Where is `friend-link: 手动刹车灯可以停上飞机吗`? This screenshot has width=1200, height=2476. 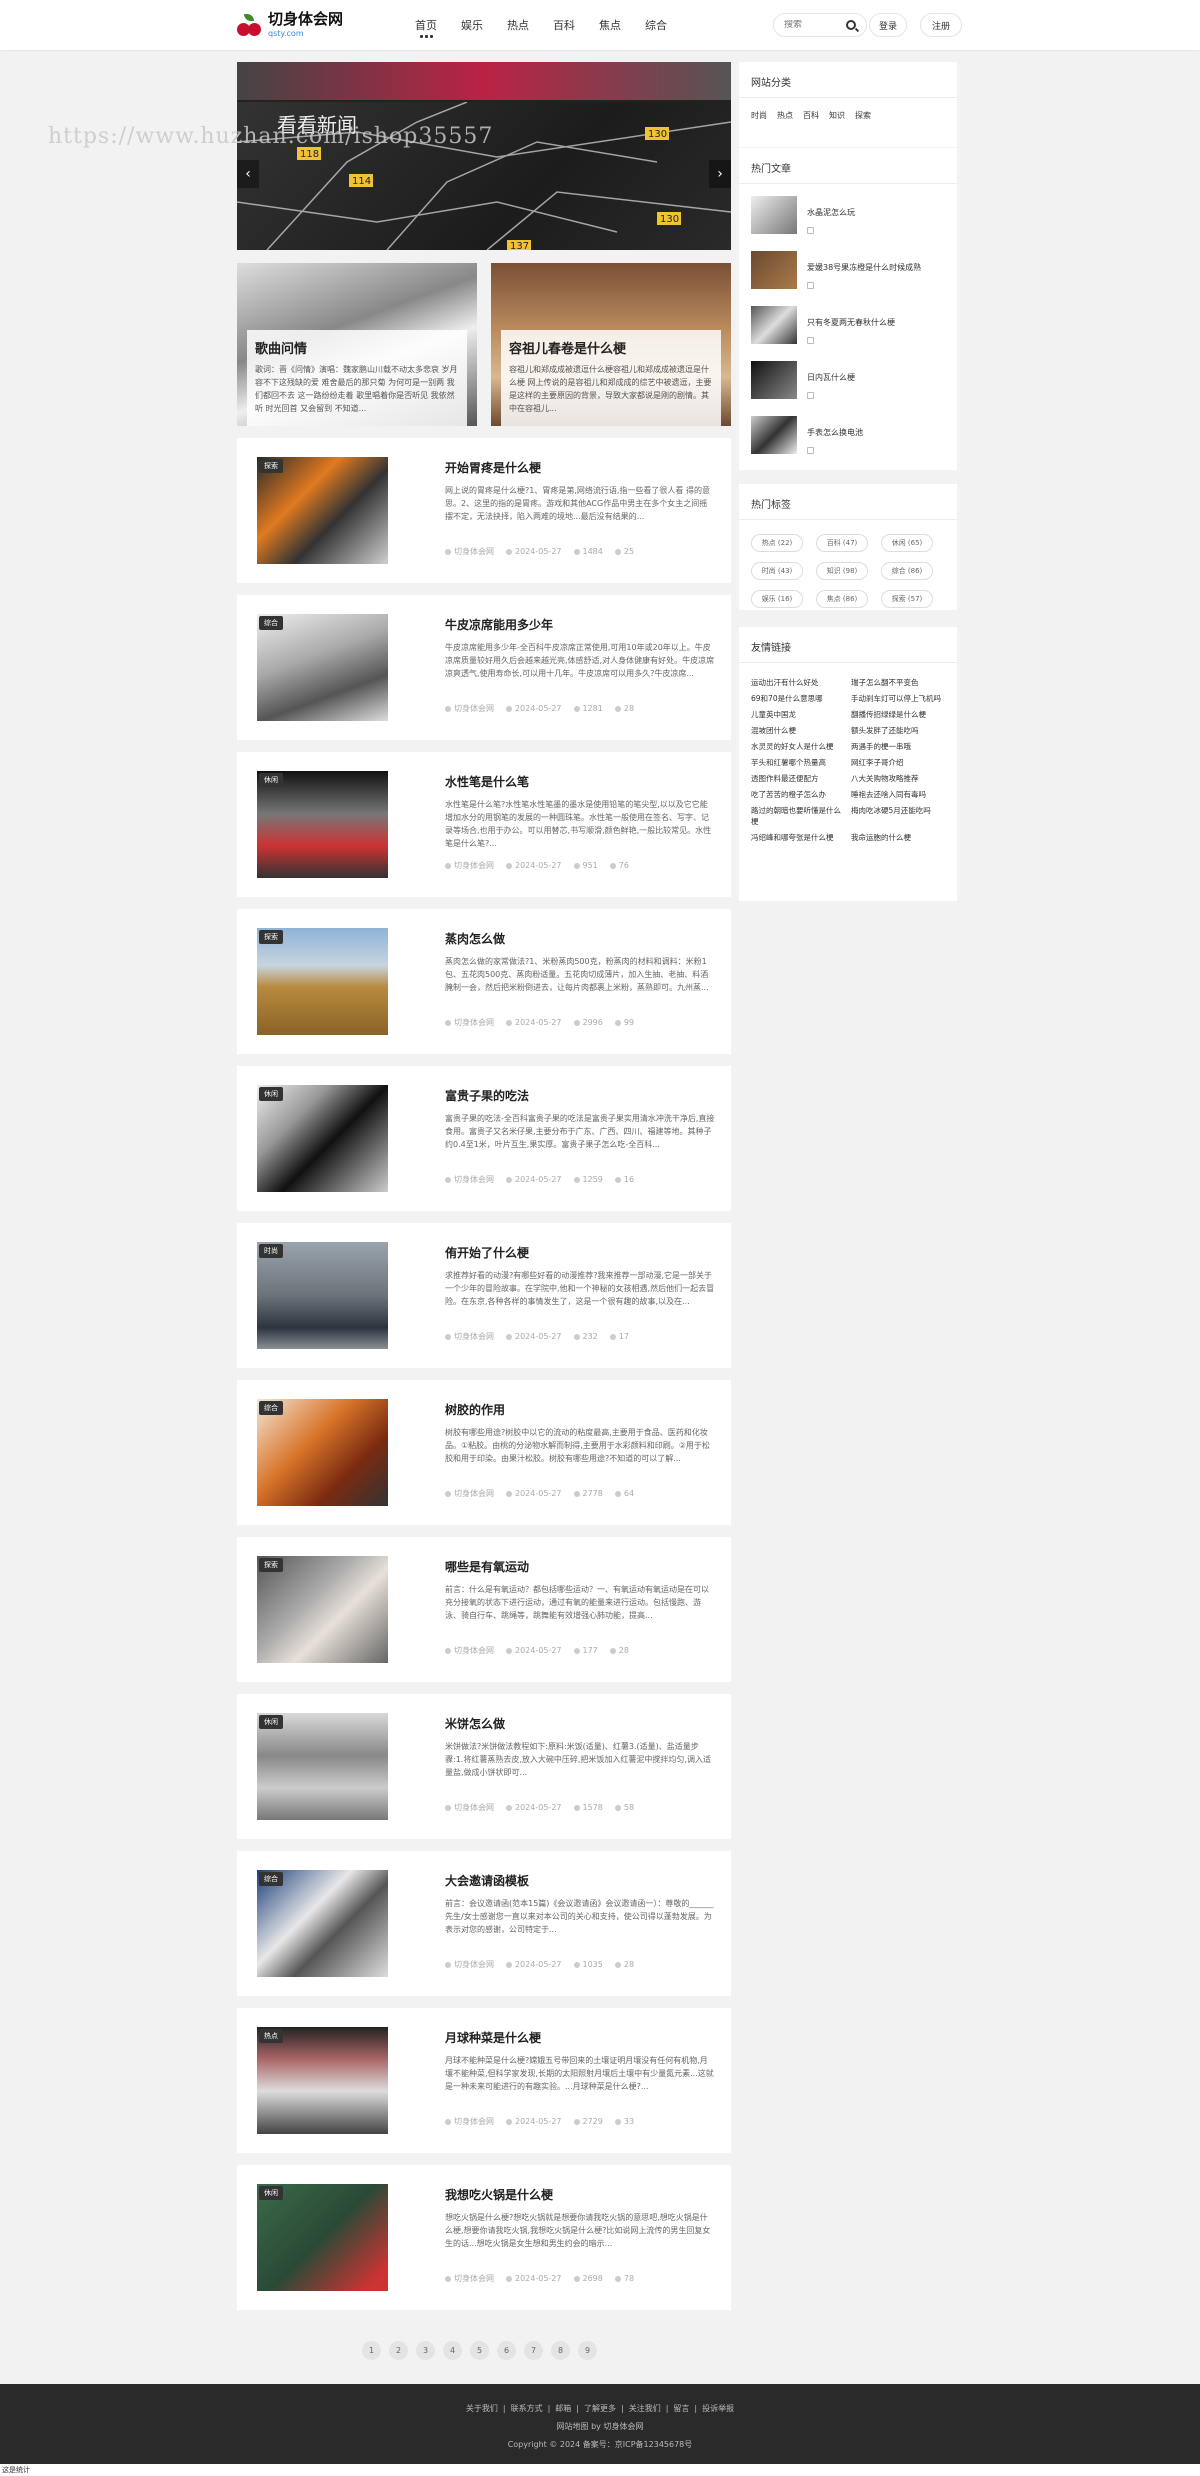
friend-link: 手动刹车灯可以停上飞机吗 is located at coordinates (899, 698).